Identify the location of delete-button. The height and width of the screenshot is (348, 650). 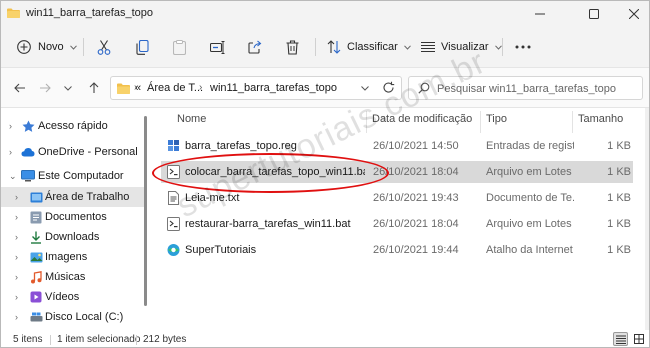
(292, 47).